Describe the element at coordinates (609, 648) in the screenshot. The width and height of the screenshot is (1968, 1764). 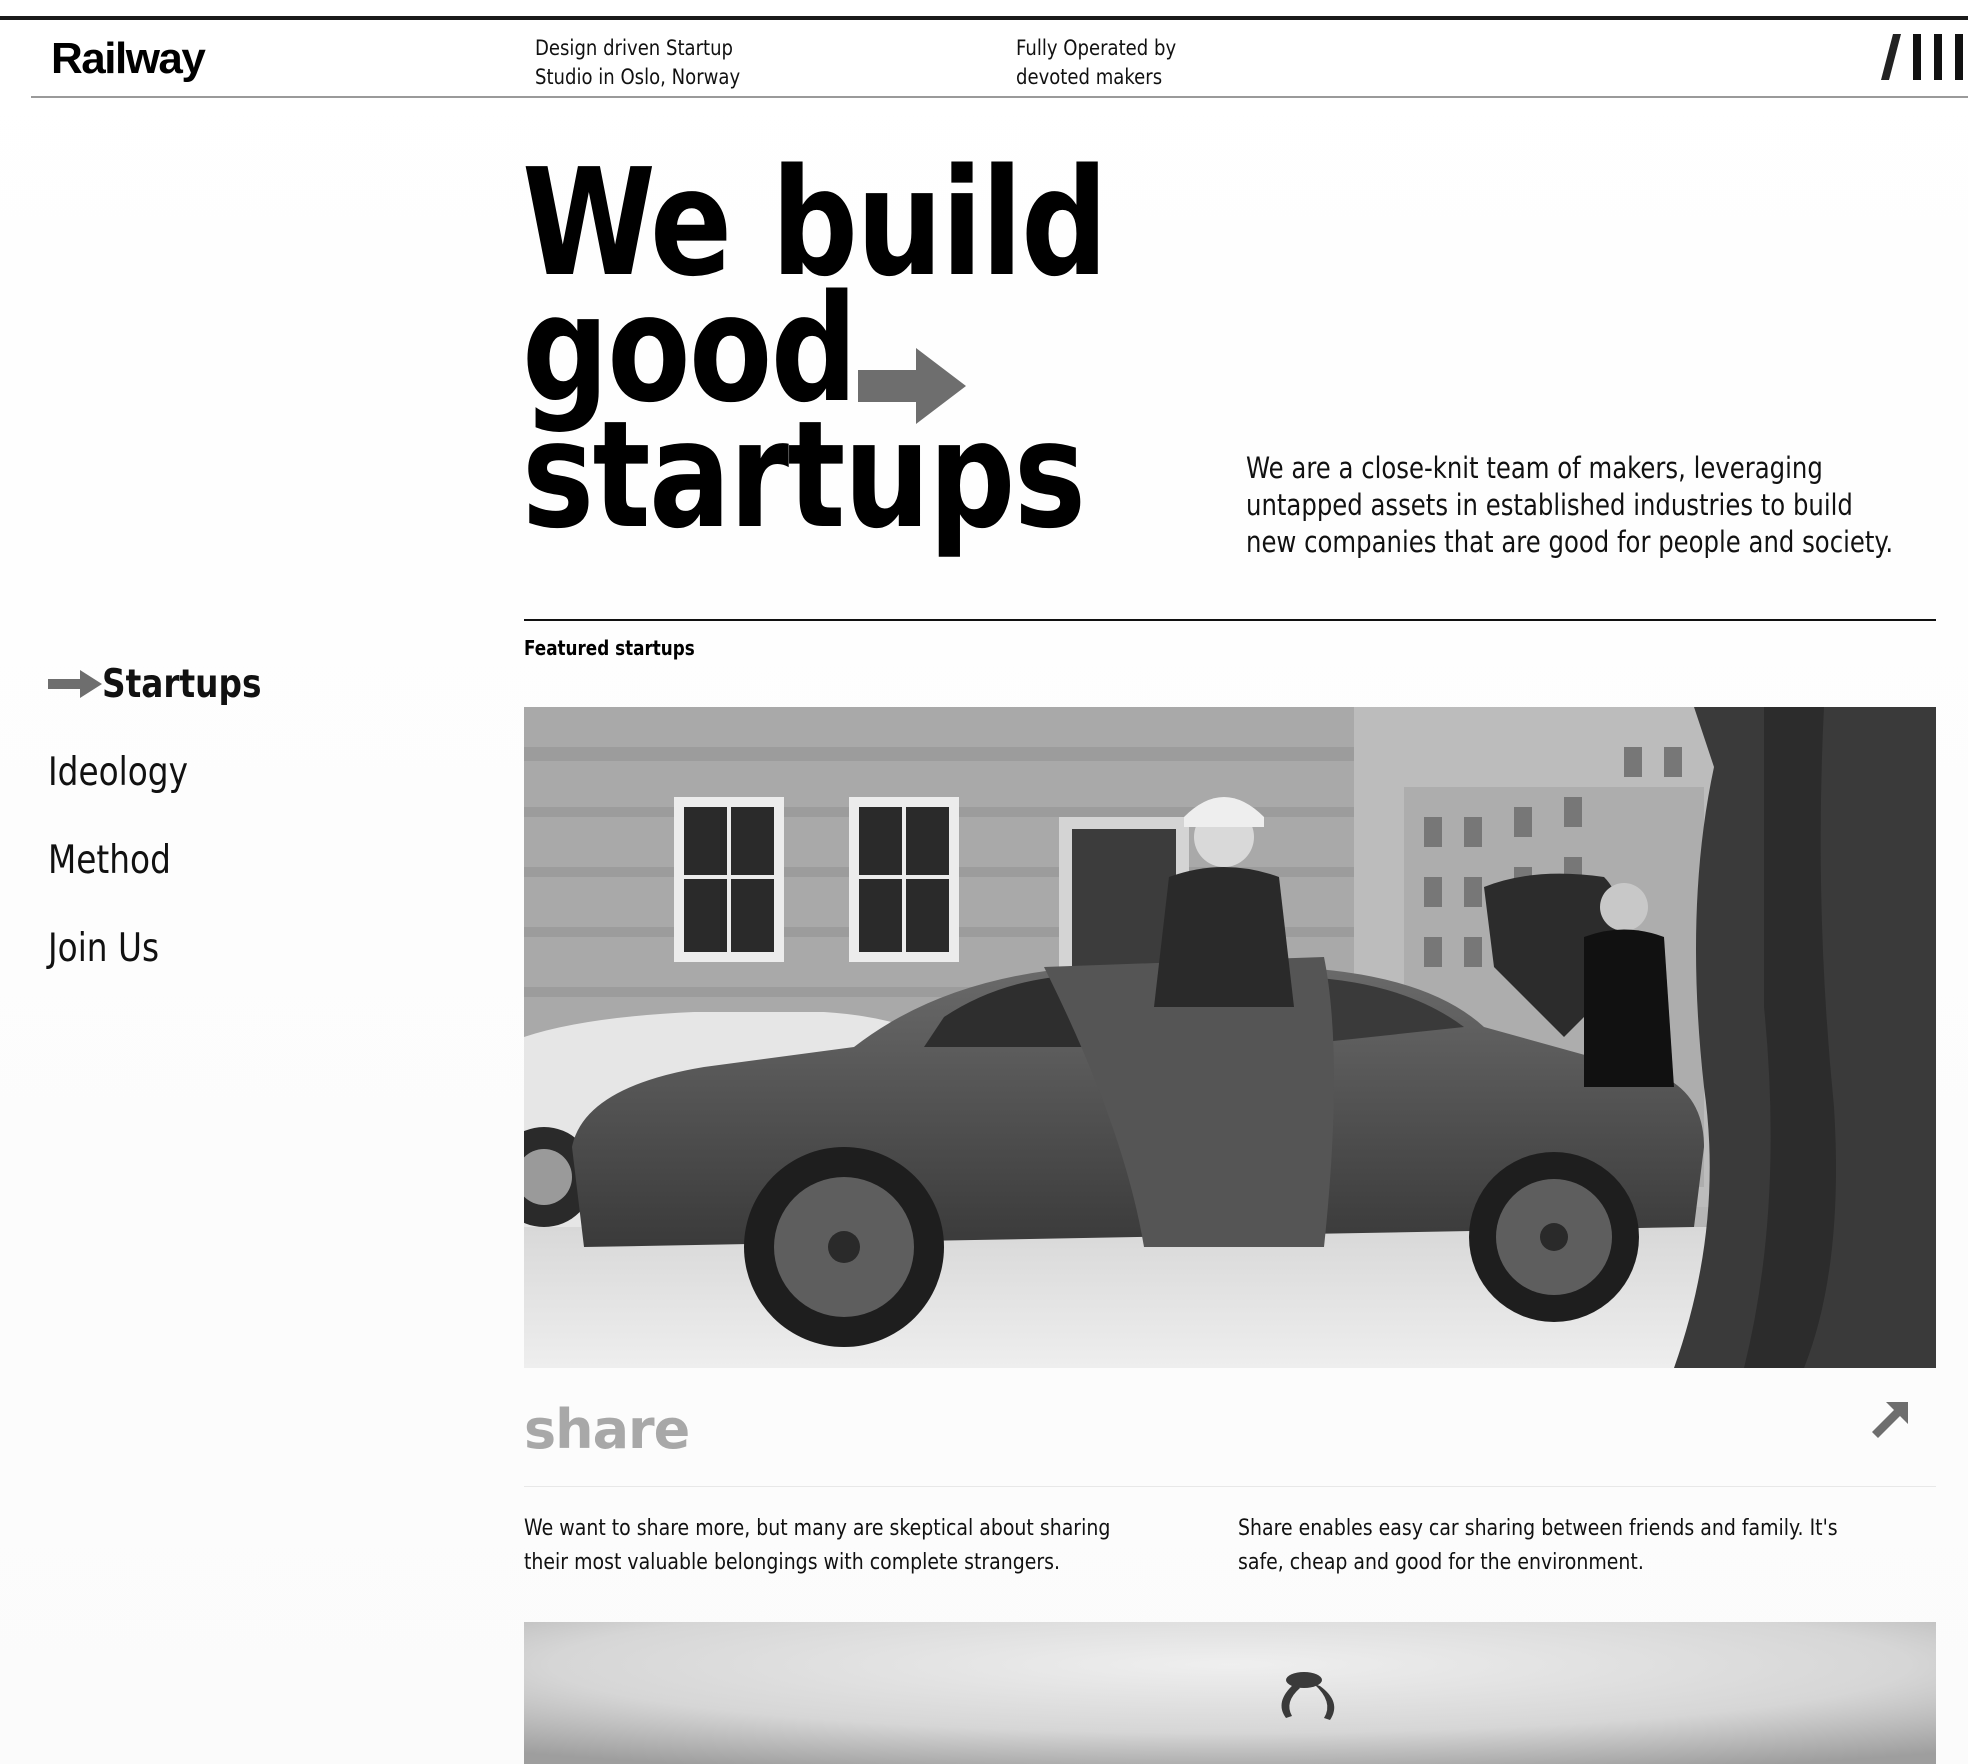
I see `featured-startups-label: Featured startups` at that location.